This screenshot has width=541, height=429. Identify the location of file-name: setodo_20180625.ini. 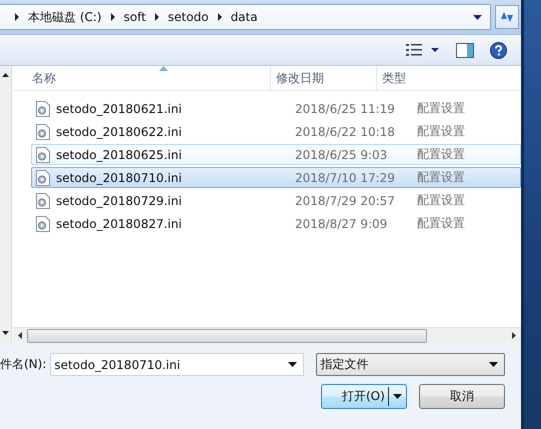
(119, 155).